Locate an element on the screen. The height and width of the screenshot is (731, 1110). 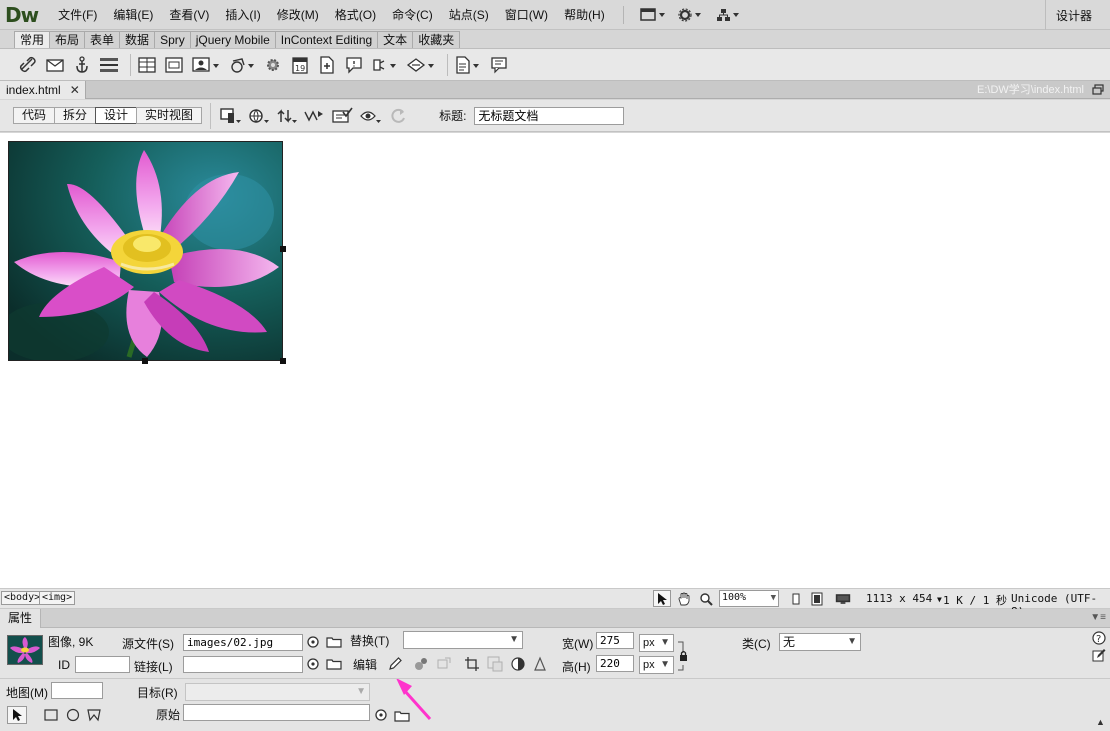
resample-icon is located at coordinates (495, 664).